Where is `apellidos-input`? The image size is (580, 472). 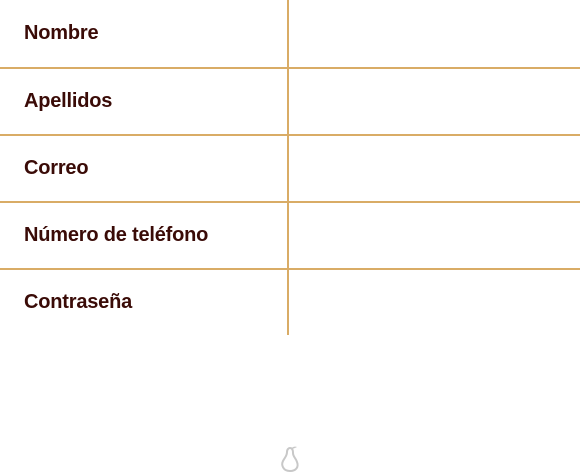 apellidos-input is located at coordinates (434, 101).